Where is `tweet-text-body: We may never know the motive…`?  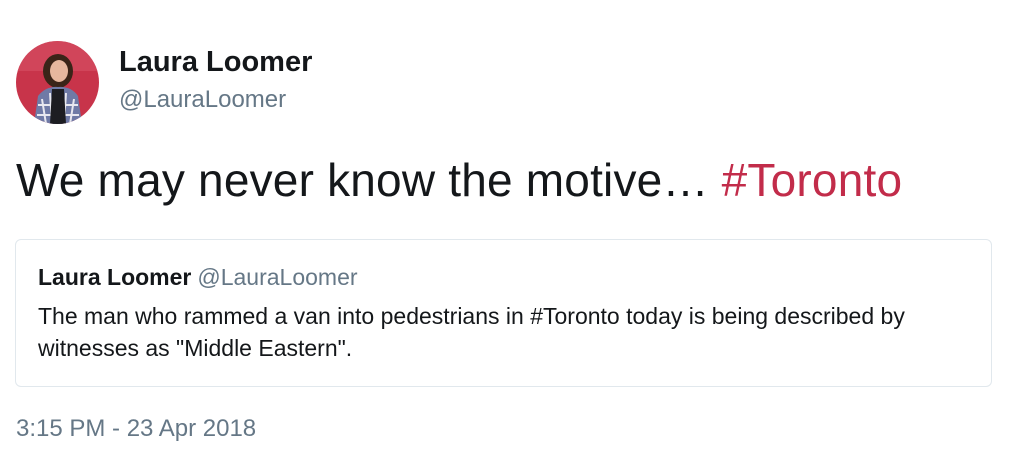
tweet-text-body: We may never know the motive… is located at coordinates (369, 180).